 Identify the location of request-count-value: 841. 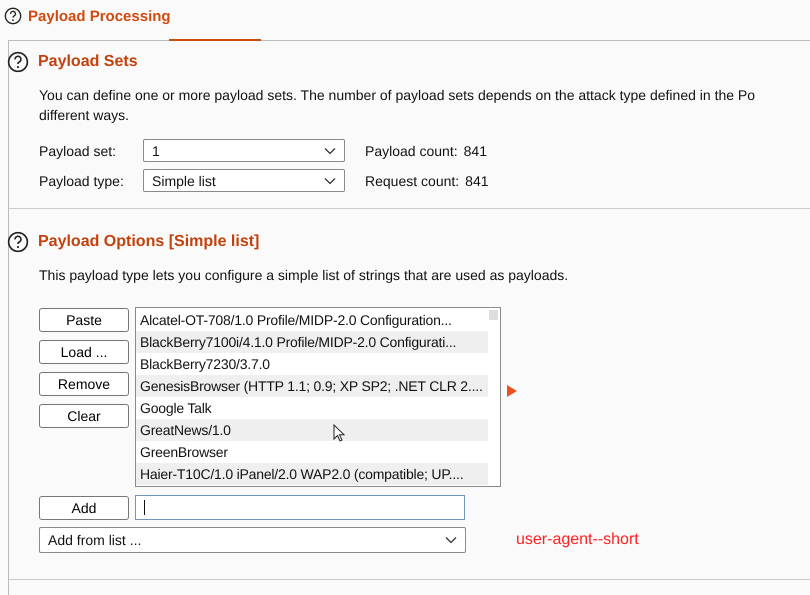
(477, 180).